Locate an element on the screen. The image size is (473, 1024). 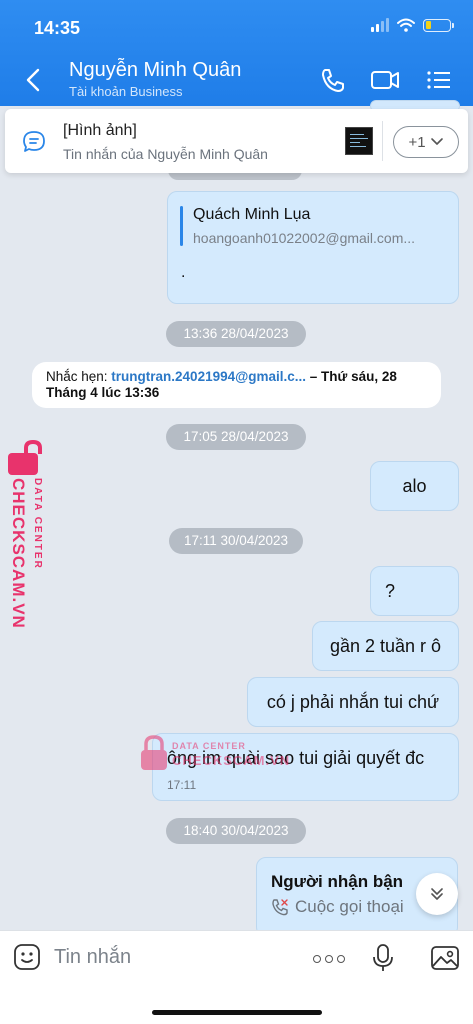
watermark-center-tag: DATA CENTER is located at coordinates (209, 746).